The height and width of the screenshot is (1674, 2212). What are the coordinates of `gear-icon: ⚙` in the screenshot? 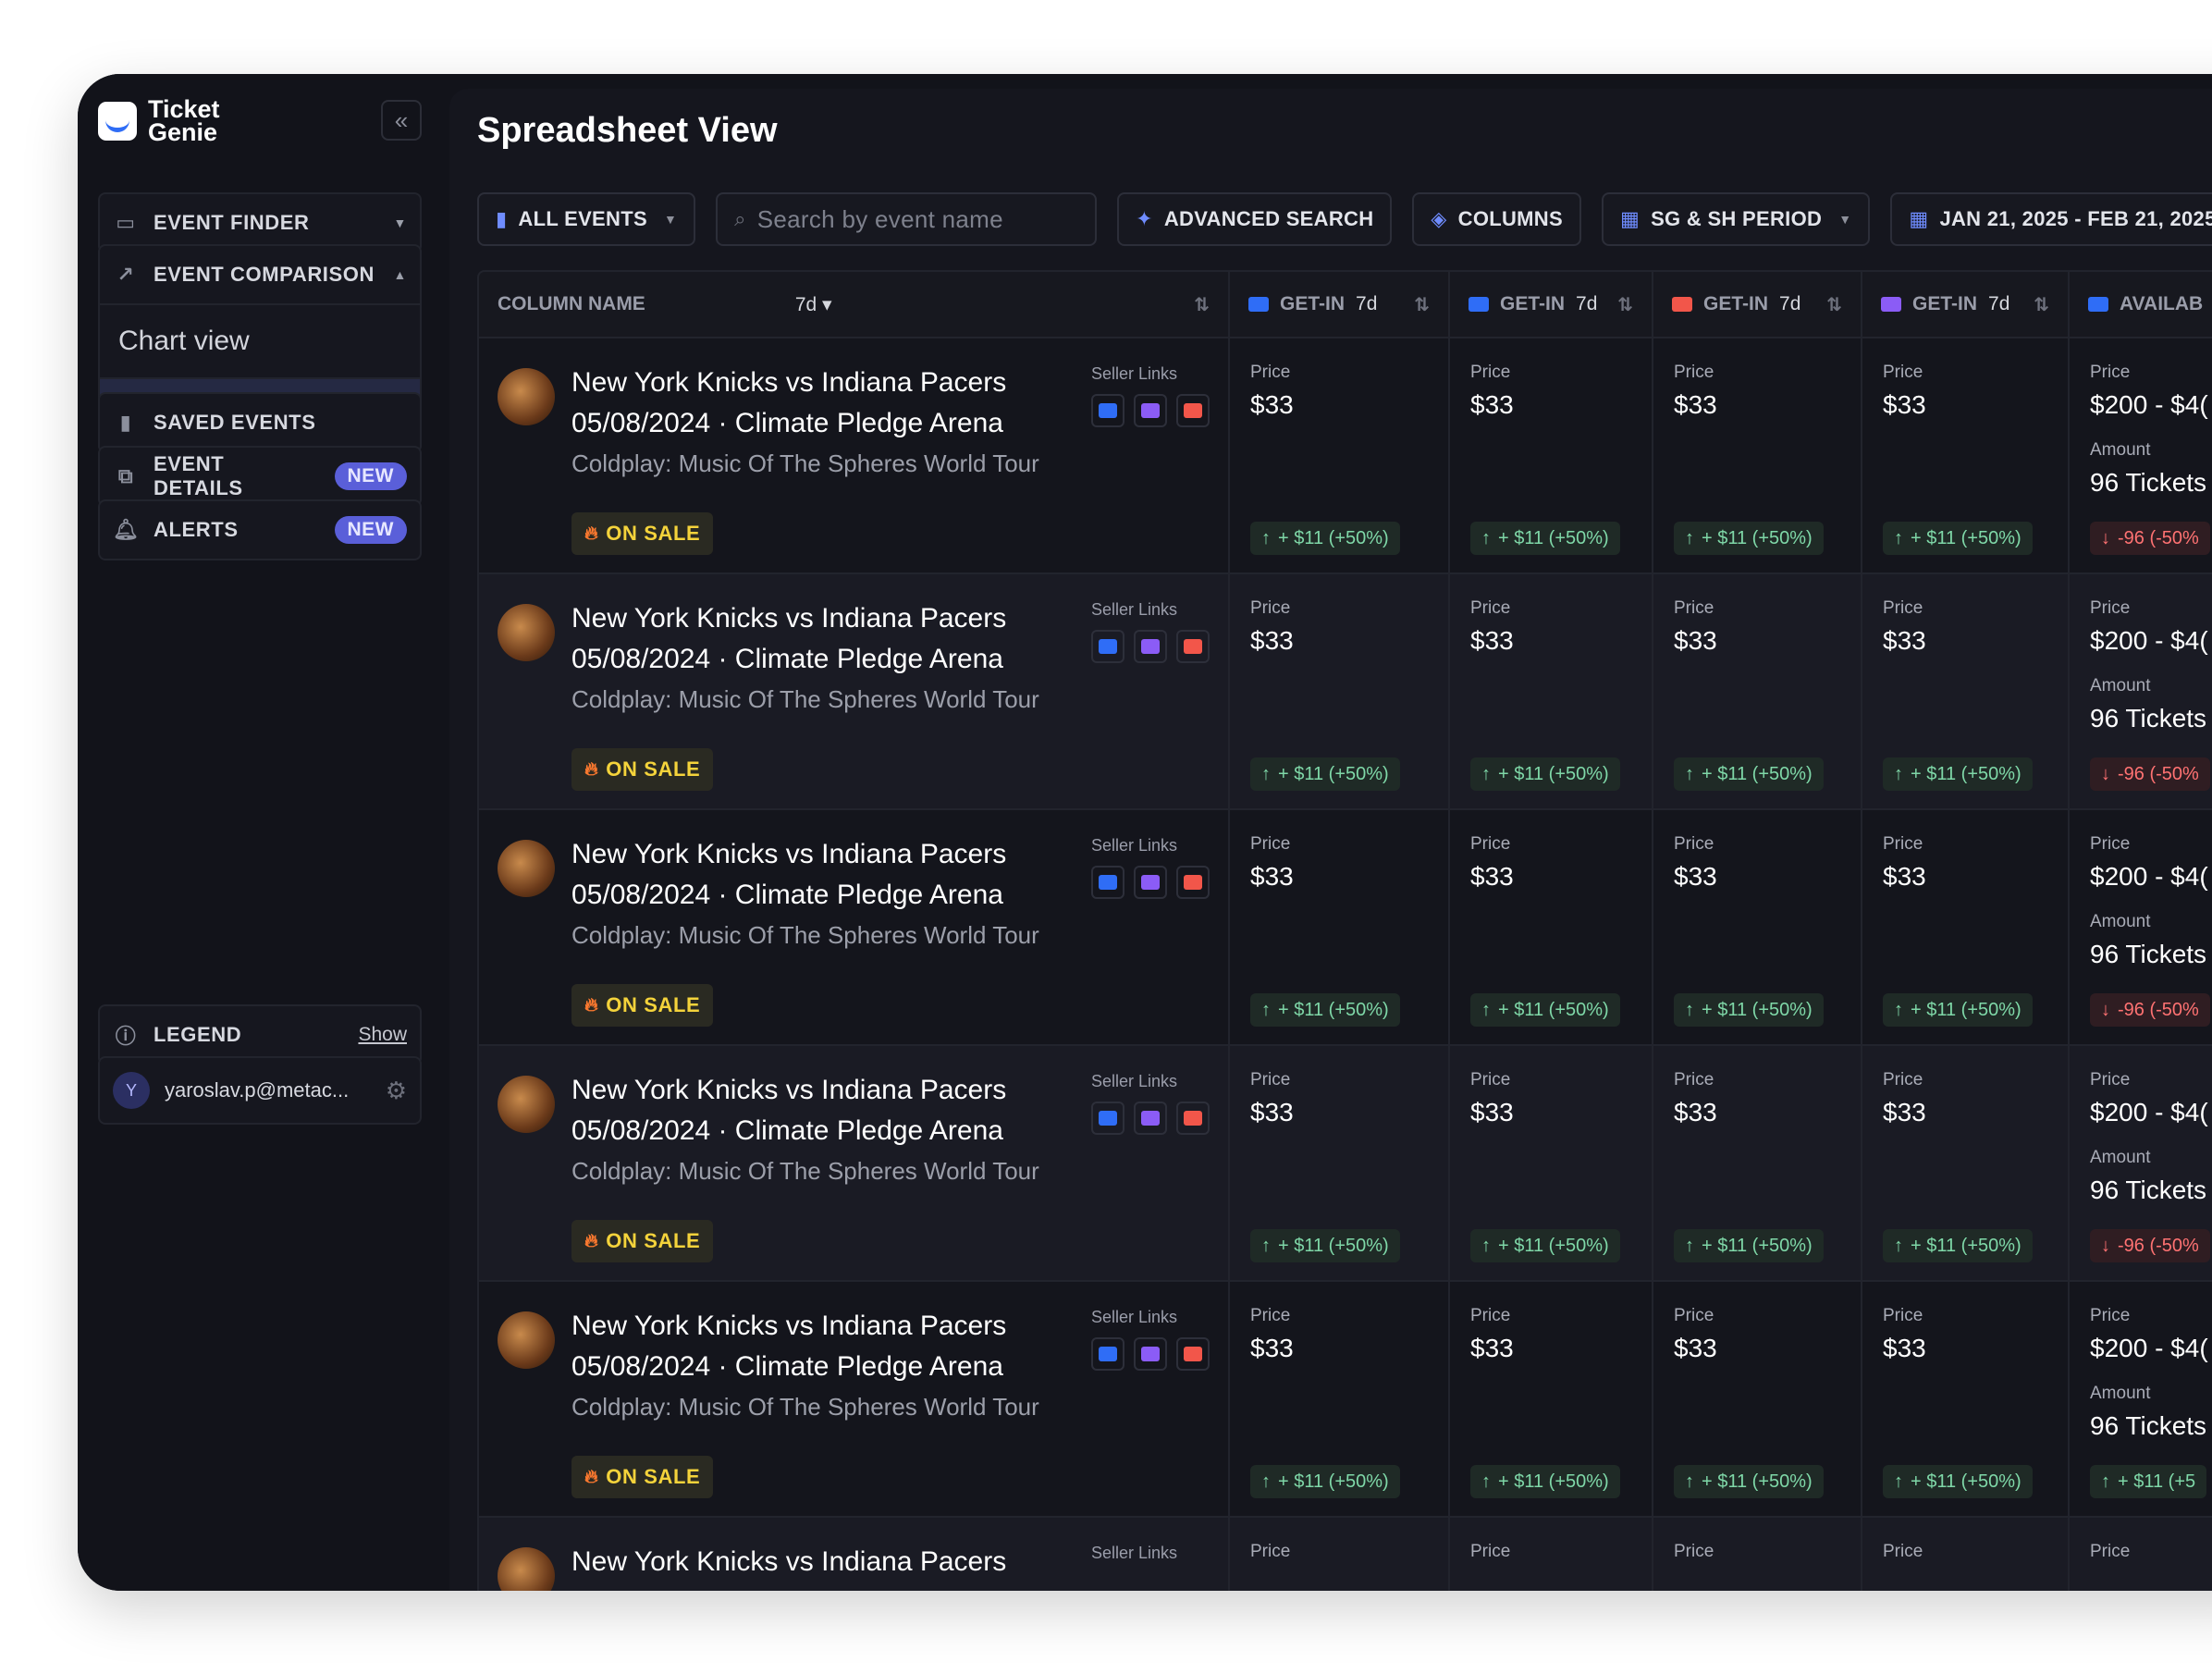 It's located at (397, 1091).